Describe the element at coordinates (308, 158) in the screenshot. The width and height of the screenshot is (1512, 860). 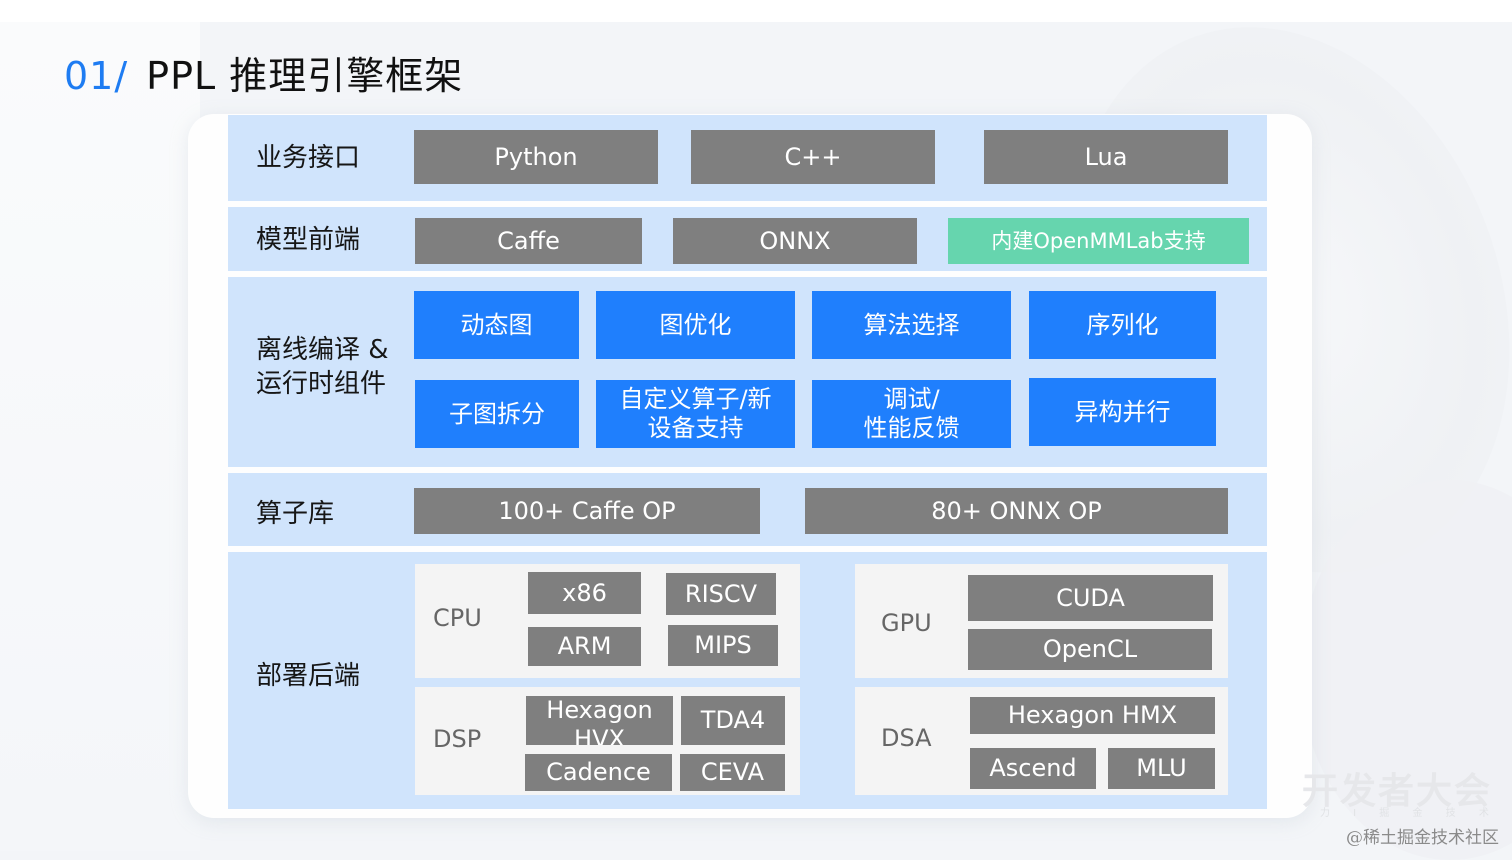
I see `layer-label: 业务接口` at that location.